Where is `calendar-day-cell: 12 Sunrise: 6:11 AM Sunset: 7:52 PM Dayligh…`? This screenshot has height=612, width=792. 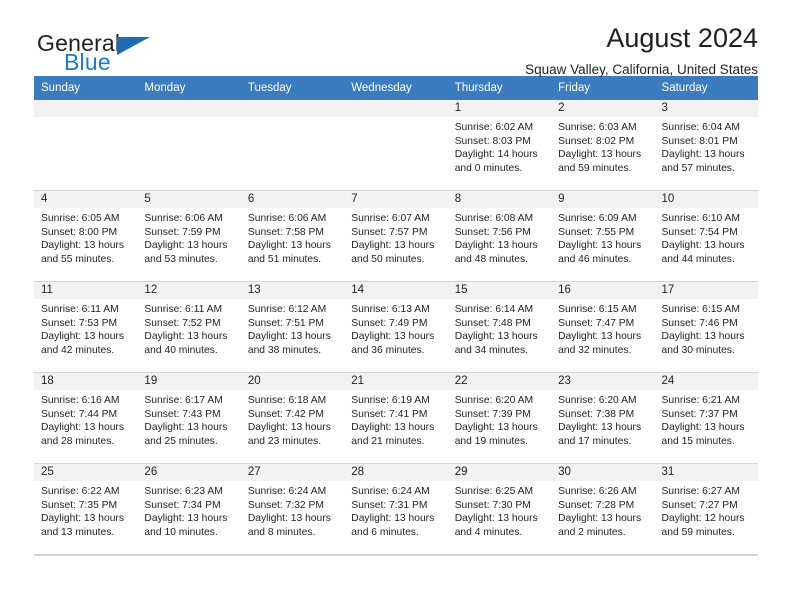
calendar-day-cell: 12 Sunrise: 6:11 AM Sunset: 7:52 PM Dayligh… is located at coordinates (189, 327).